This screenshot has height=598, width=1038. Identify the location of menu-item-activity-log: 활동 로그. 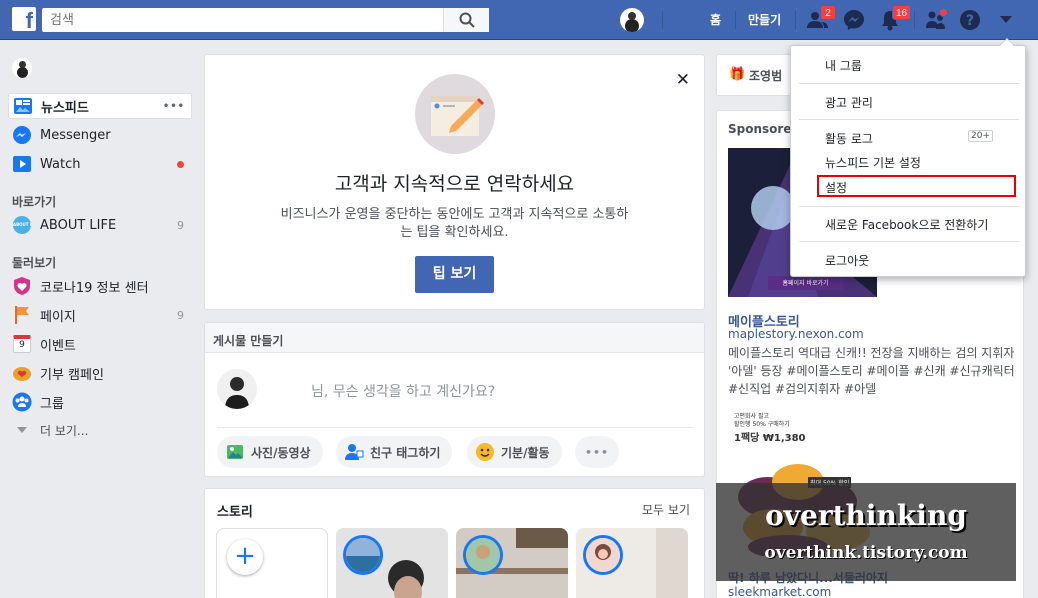
(849, 138).